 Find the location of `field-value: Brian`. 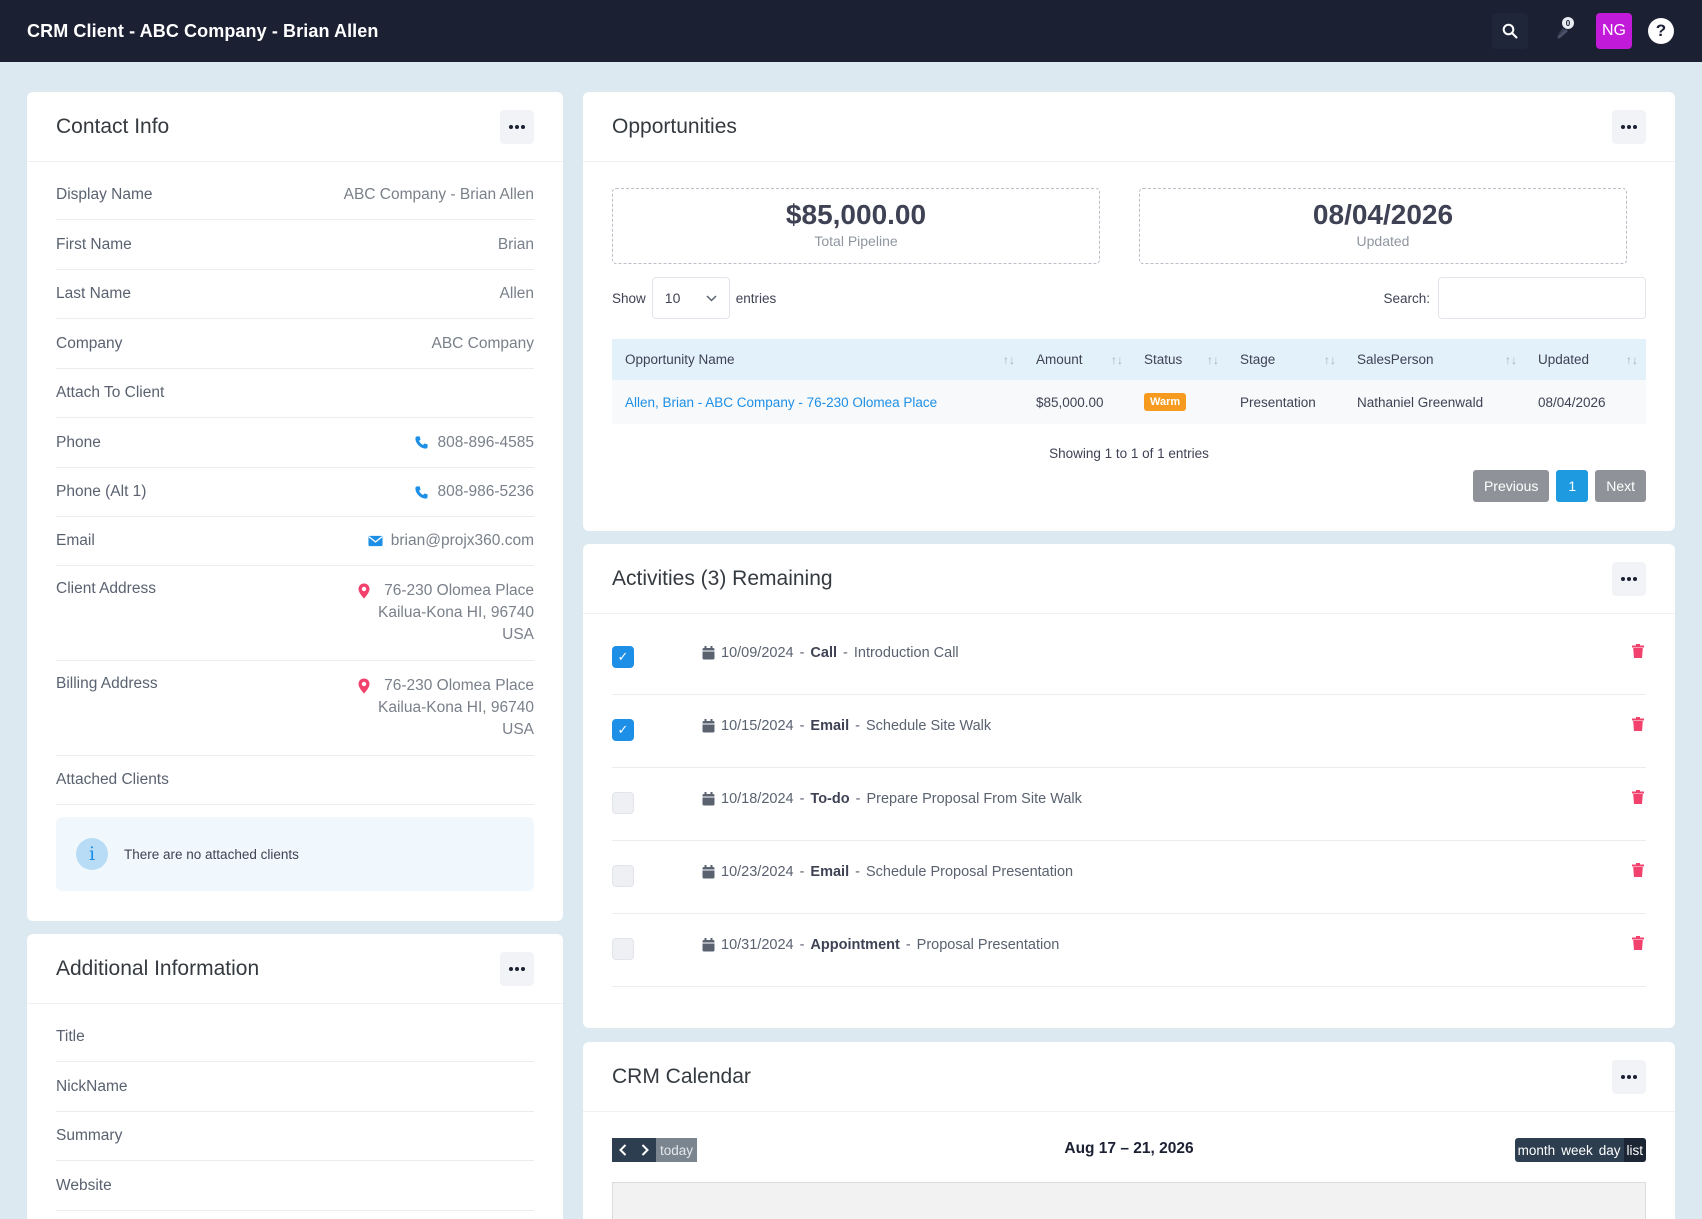

field-value: Brian is located at coordinates (515, 244).